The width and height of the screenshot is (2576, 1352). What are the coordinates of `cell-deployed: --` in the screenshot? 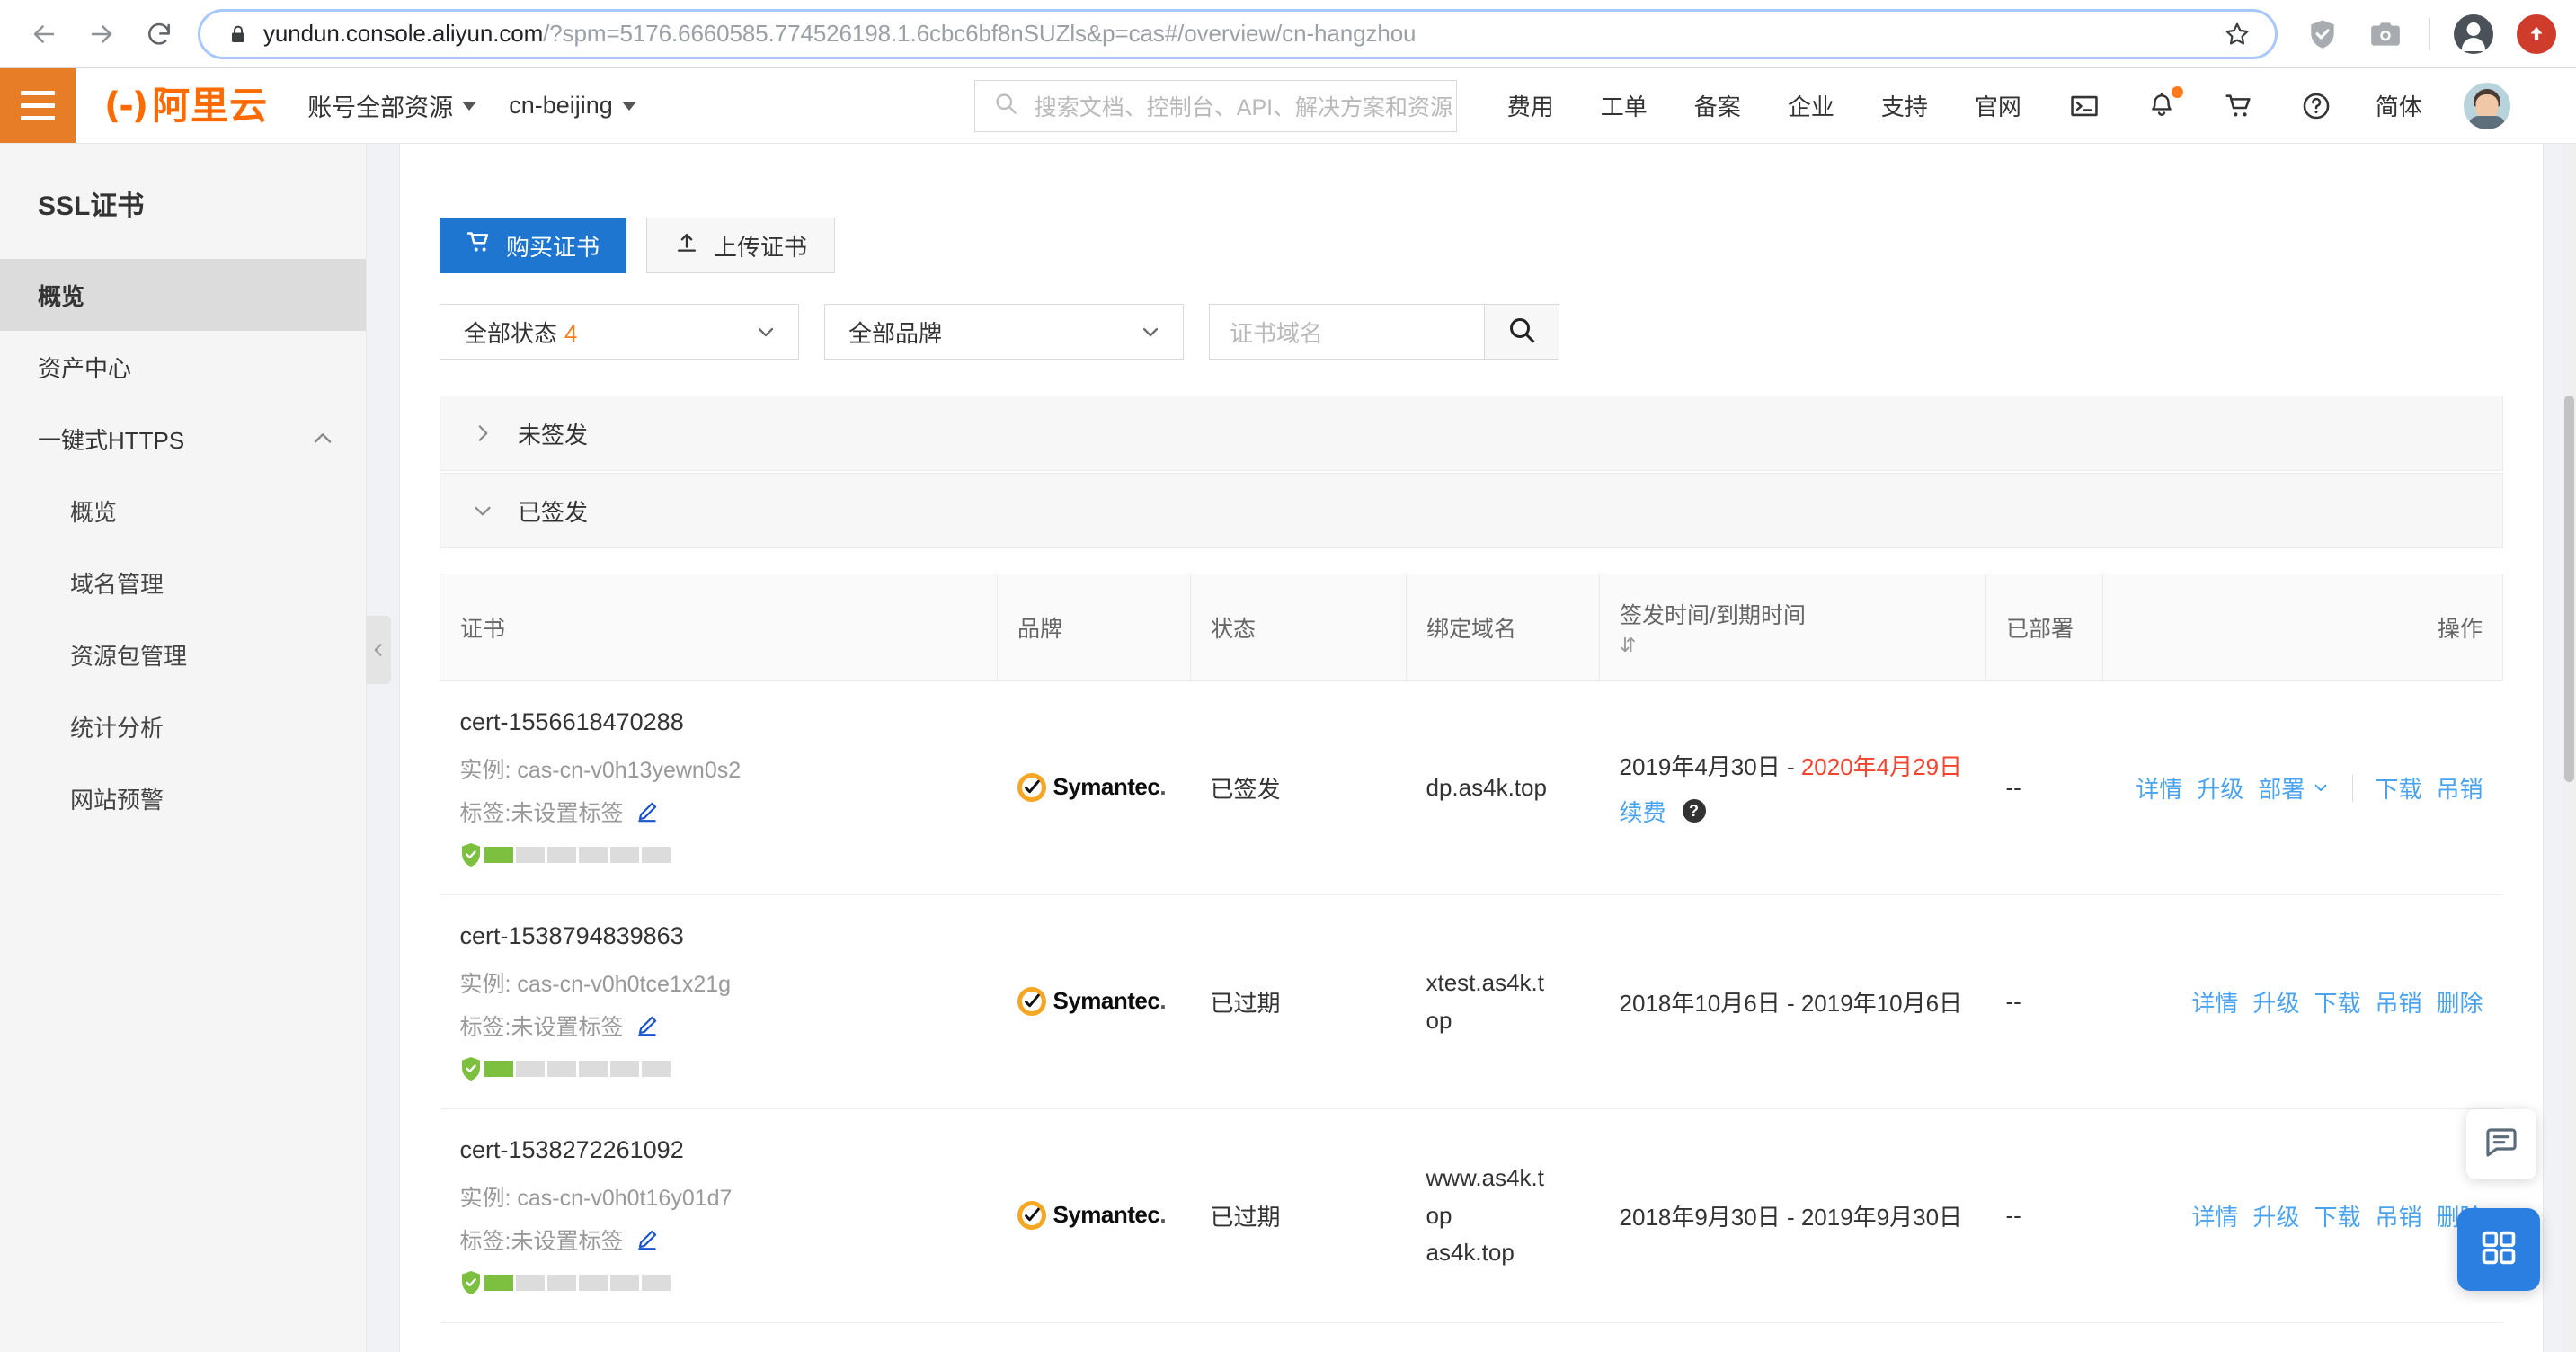 It's located at (2044, 1215).